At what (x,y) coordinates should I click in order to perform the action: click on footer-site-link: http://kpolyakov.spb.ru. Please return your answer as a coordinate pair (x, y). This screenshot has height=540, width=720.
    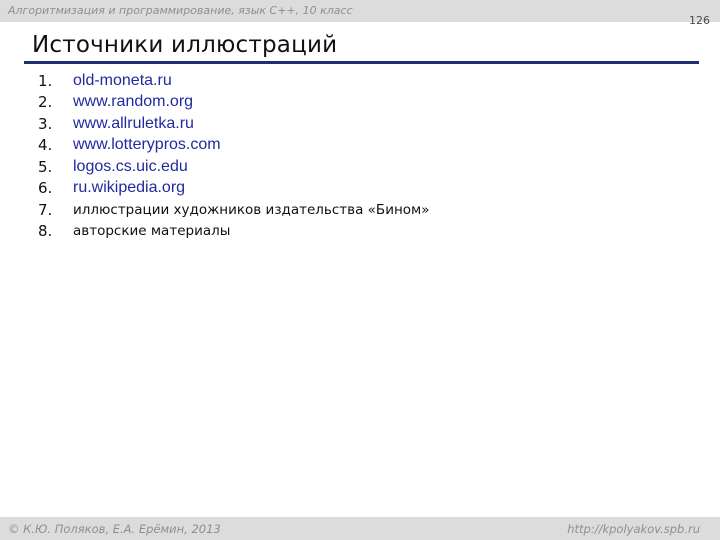
    Looking at the image, I should click on (633, 529).